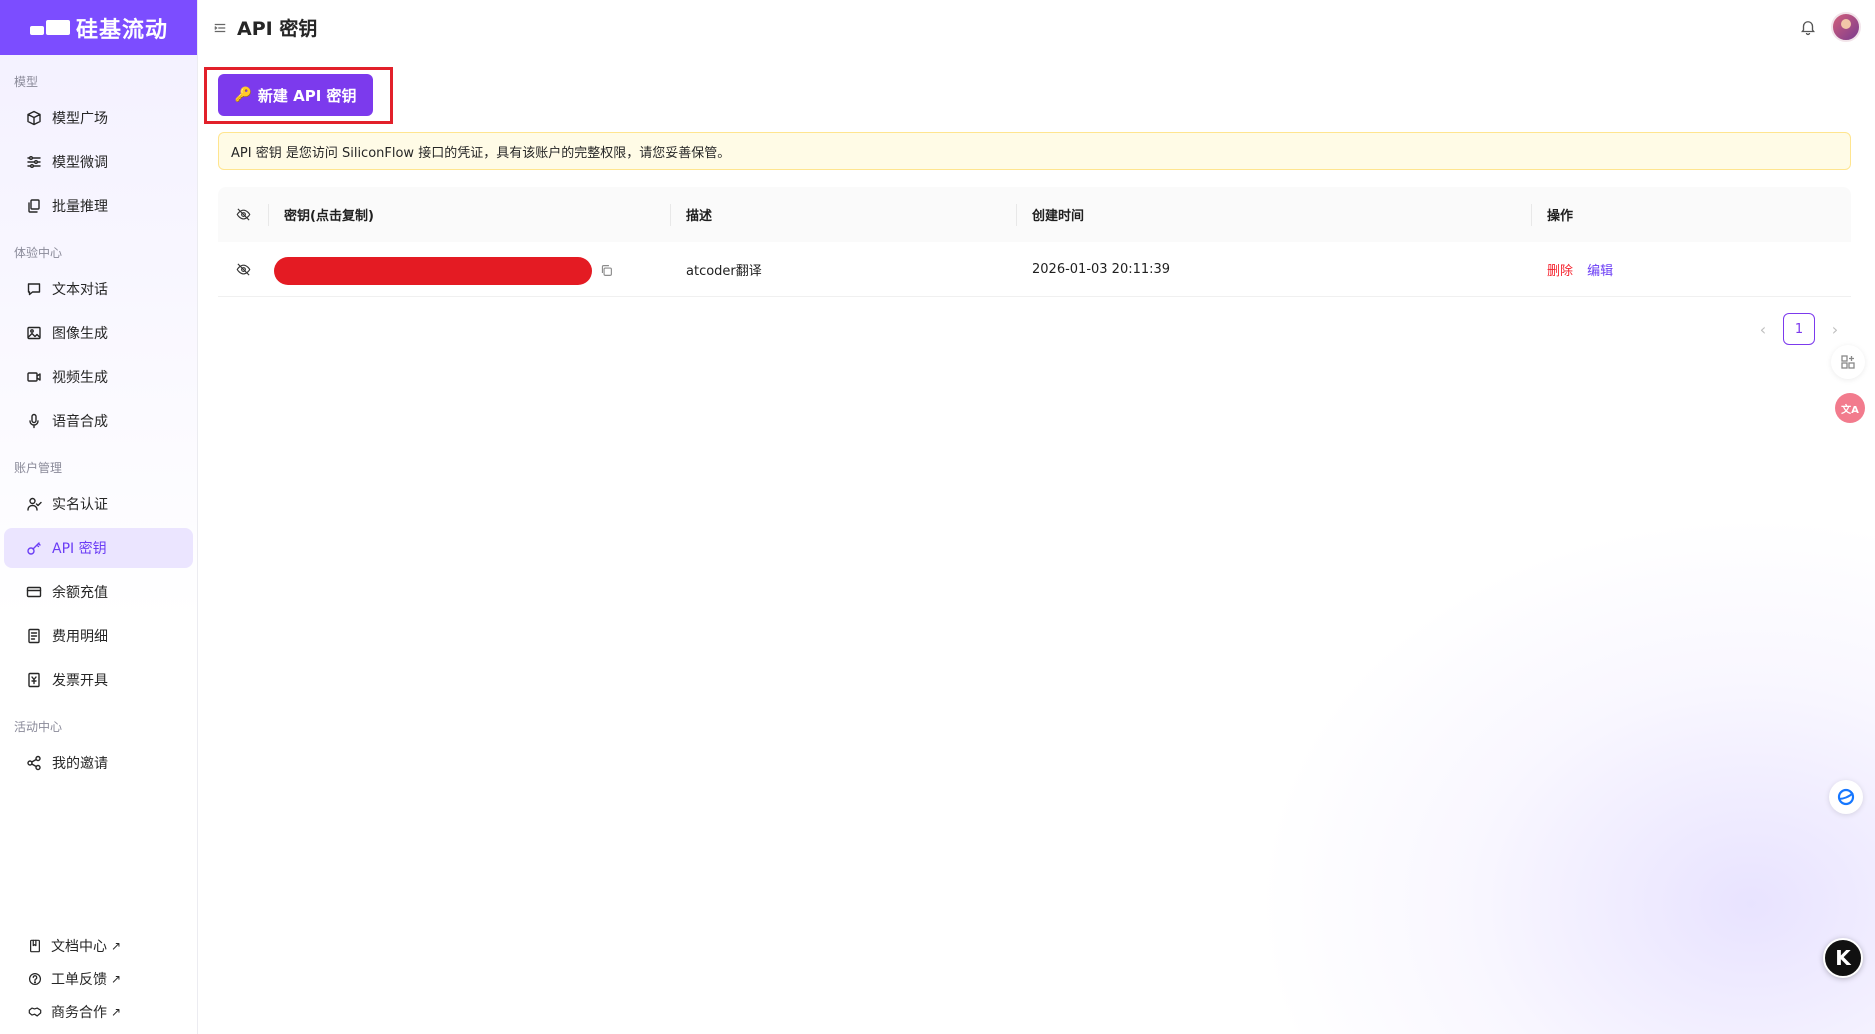 This screenshot has width=1875, height=1034. Describe the element at coordinates (34, 636) in the screenshot. I see `receipt-icon` at that location.